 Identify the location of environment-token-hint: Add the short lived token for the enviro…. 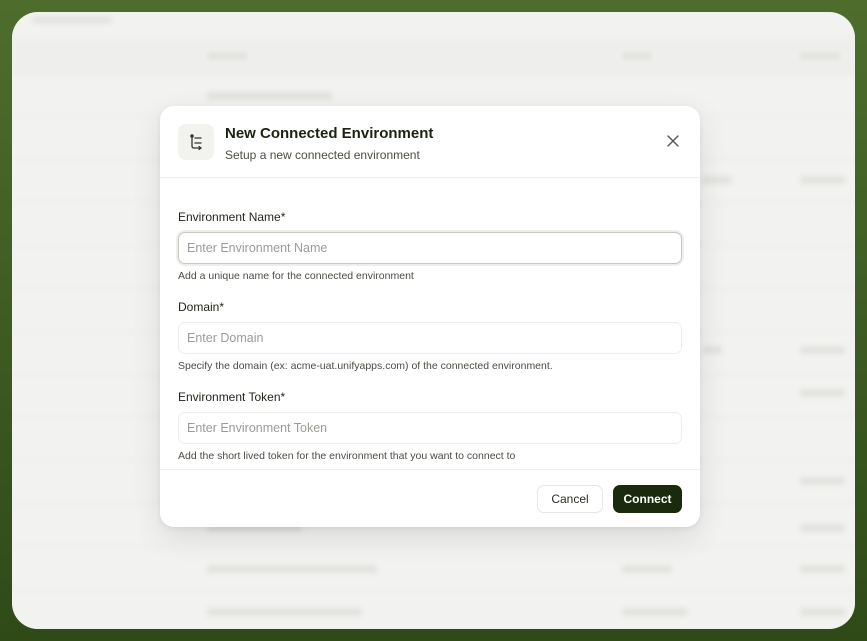
(347, 456).